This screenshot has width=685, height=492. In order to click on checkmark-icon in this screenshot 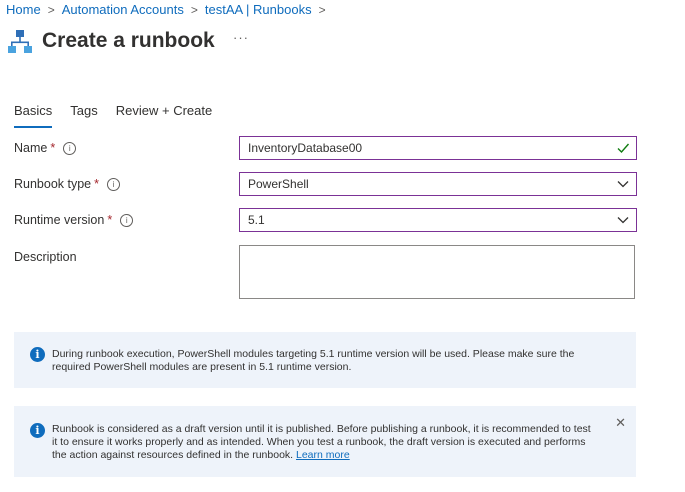, I will do `click(623, 148)`.